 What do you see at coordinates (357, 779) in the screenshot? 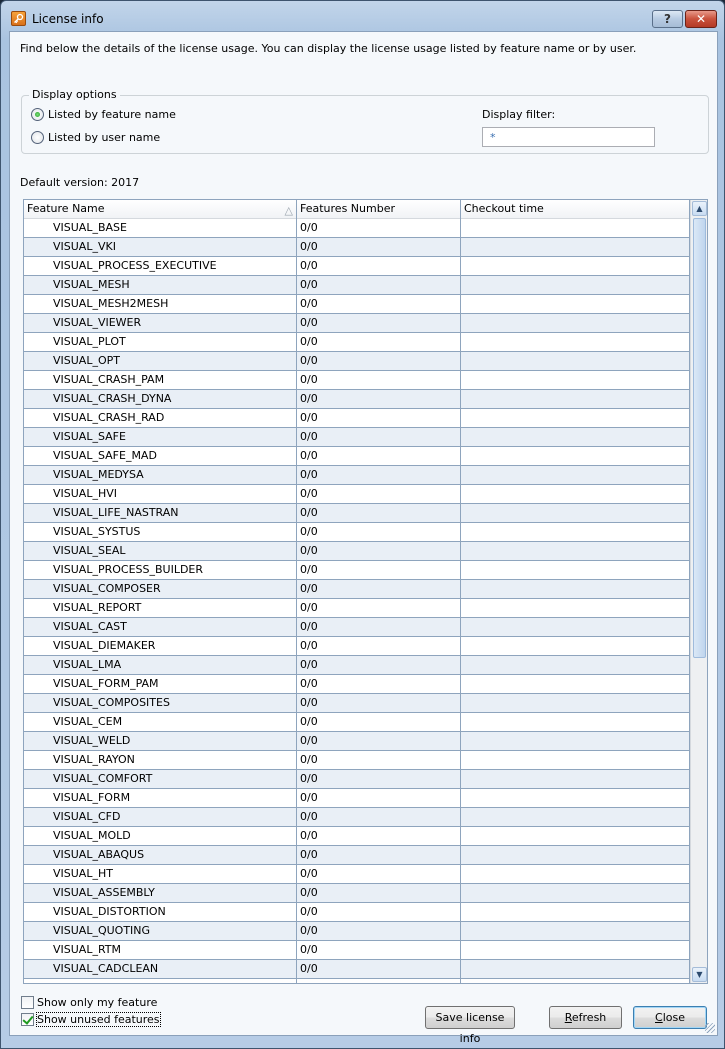
I see `table-row: VISUAL_COMFORT 0/0` at bounding box center [357, 779].